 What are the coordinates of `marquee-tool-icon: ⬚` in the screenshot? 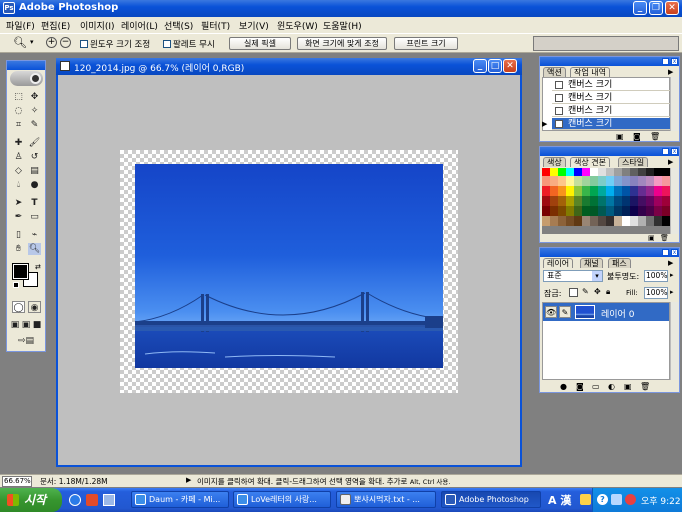 It's located at (18, 97).